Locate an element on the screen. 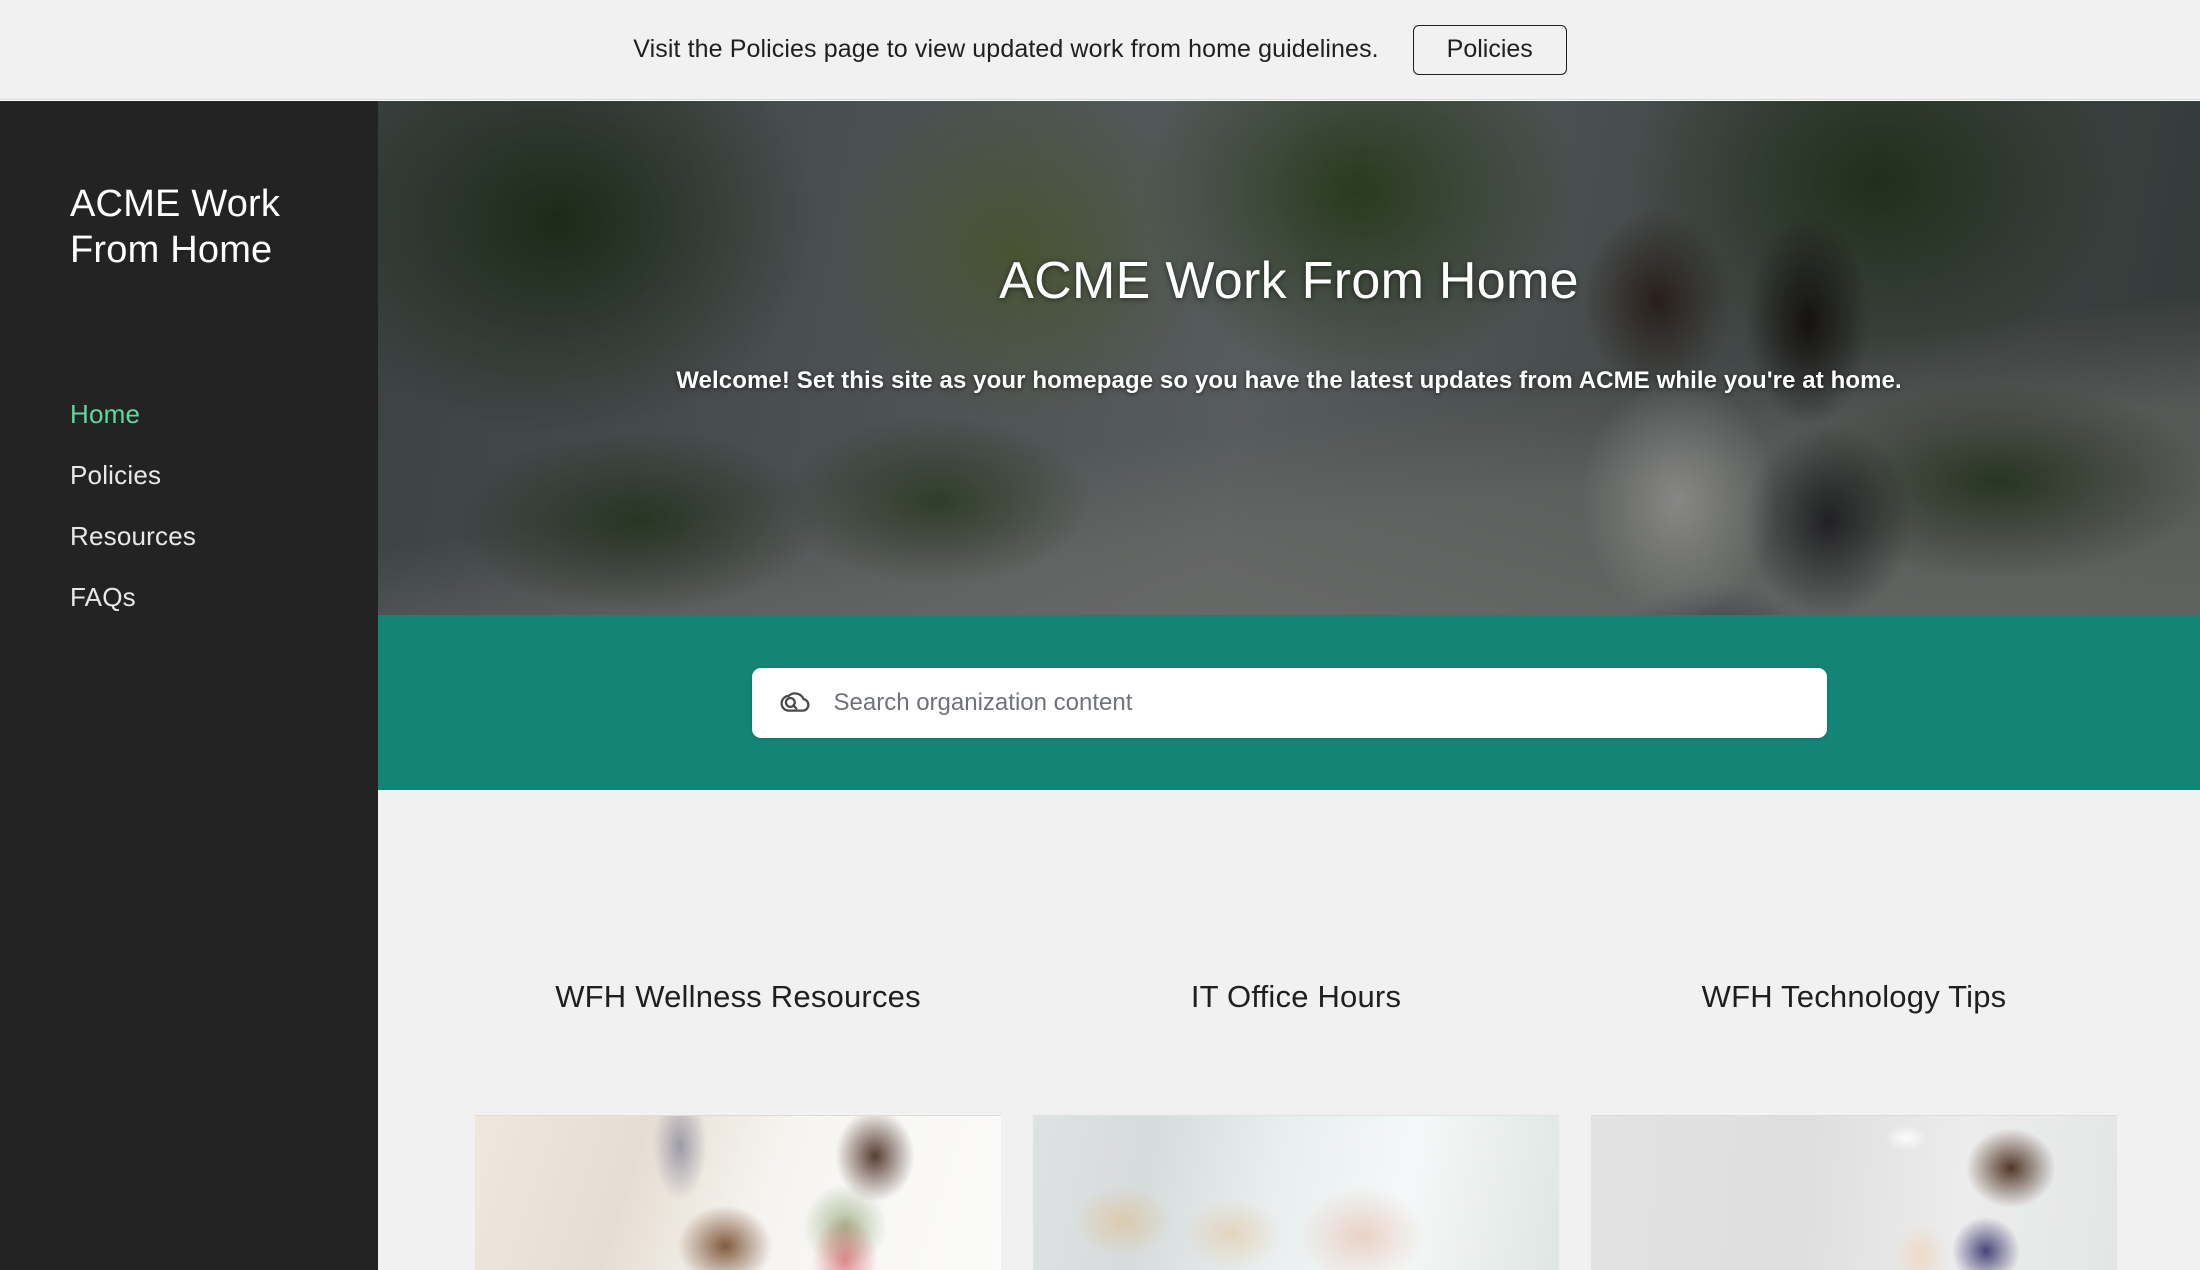  card-title: WFH Technology Tips is located at coordinates (1854, 996).